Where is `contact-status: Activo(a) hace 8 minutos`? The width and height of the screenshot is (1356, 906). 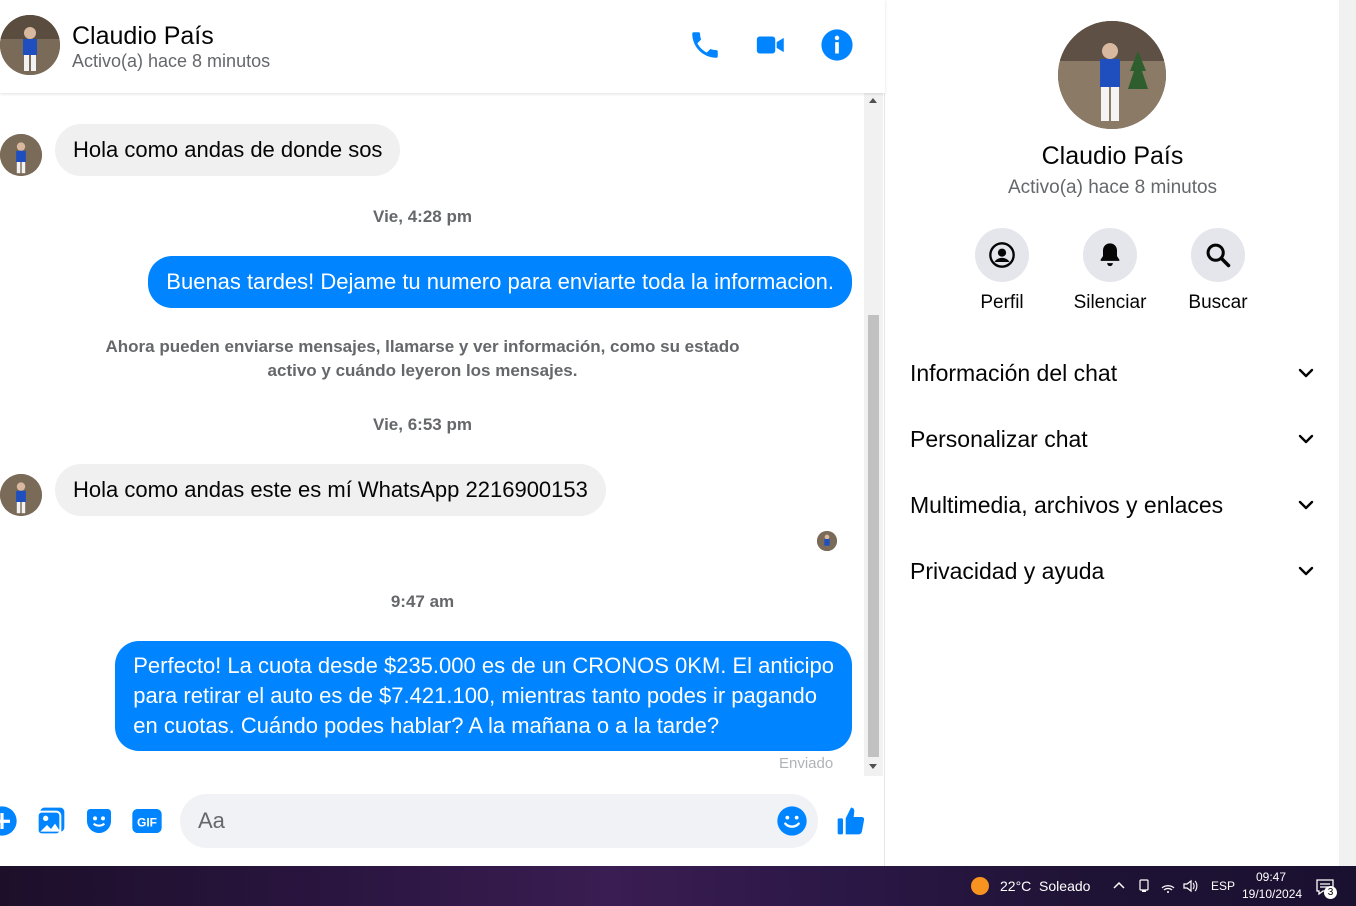
contact-status: Activo(a) hace 8 minutos is located at coordinates (171, 61).